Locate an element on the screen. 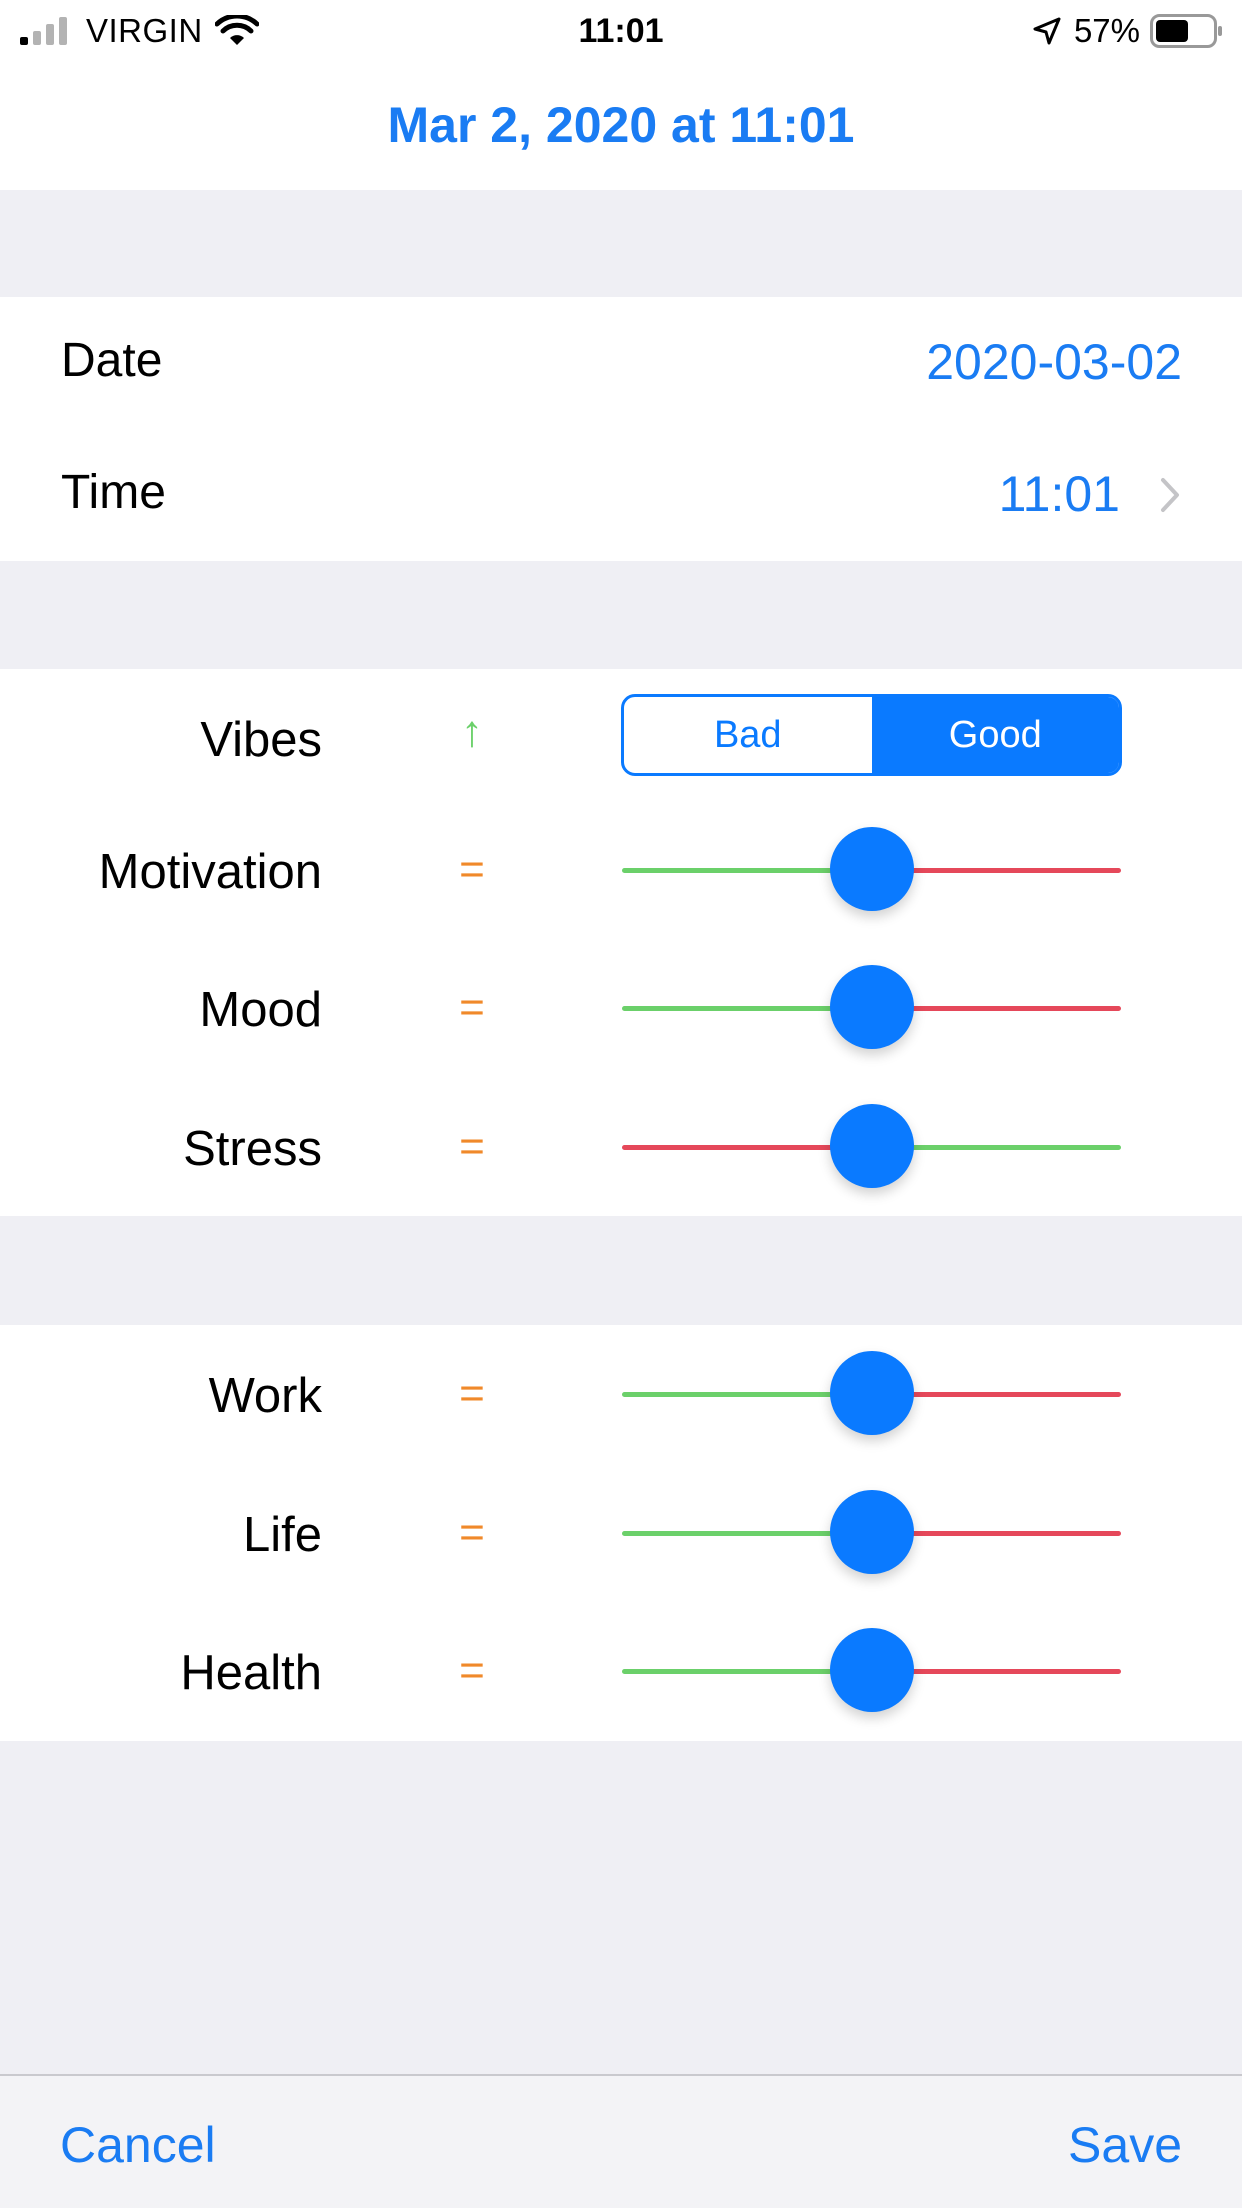 The height and width of the screenshot is (2208, 1242). health-slider is located at coordinates (871, 1670).